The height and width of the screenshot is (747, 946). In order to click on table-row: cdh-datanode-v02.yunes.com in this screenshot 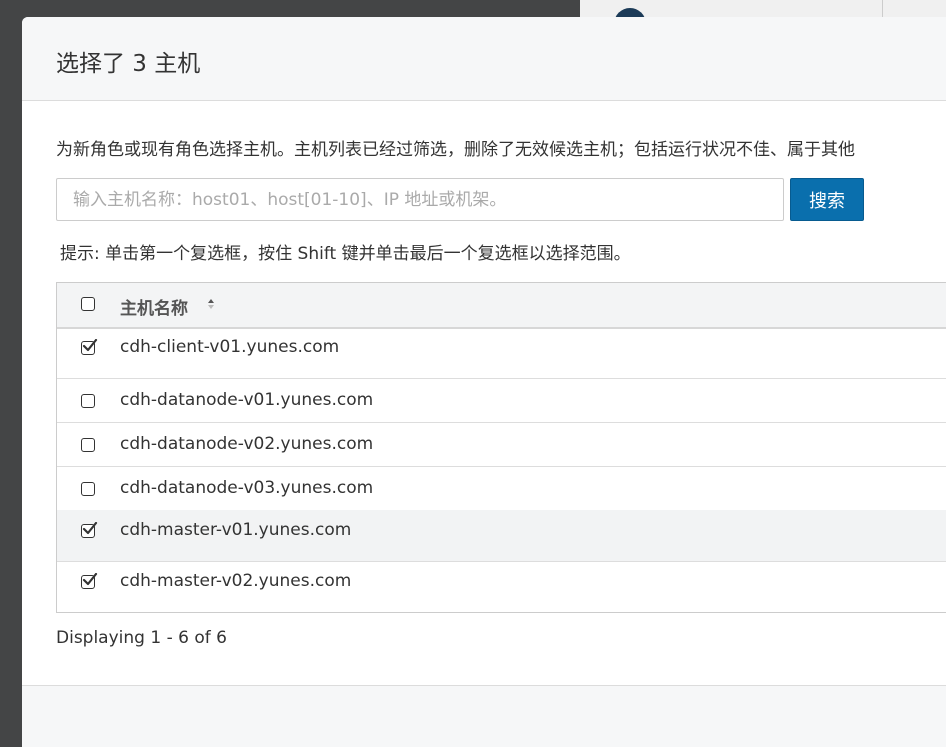, I will do `click(501, 444)`.